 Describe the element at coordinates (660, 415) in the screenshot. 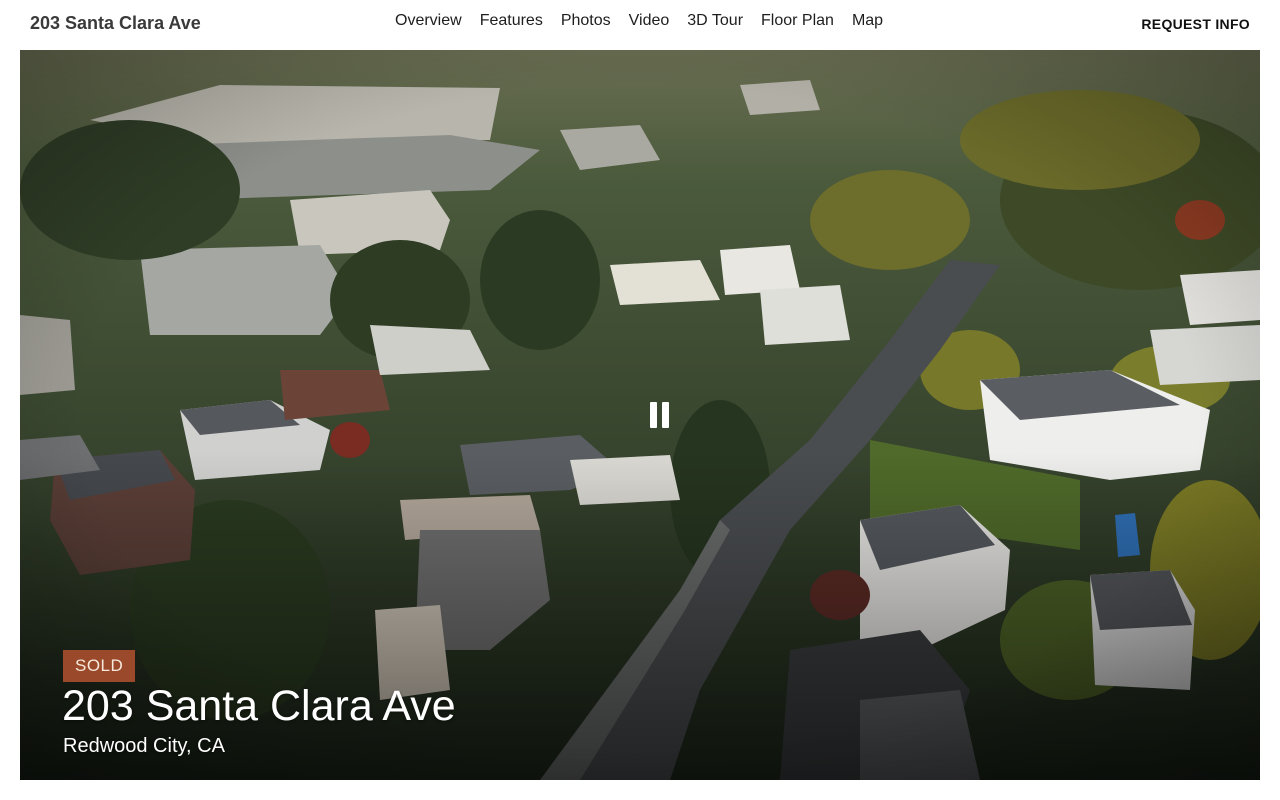

I see `pause-button` at that location.